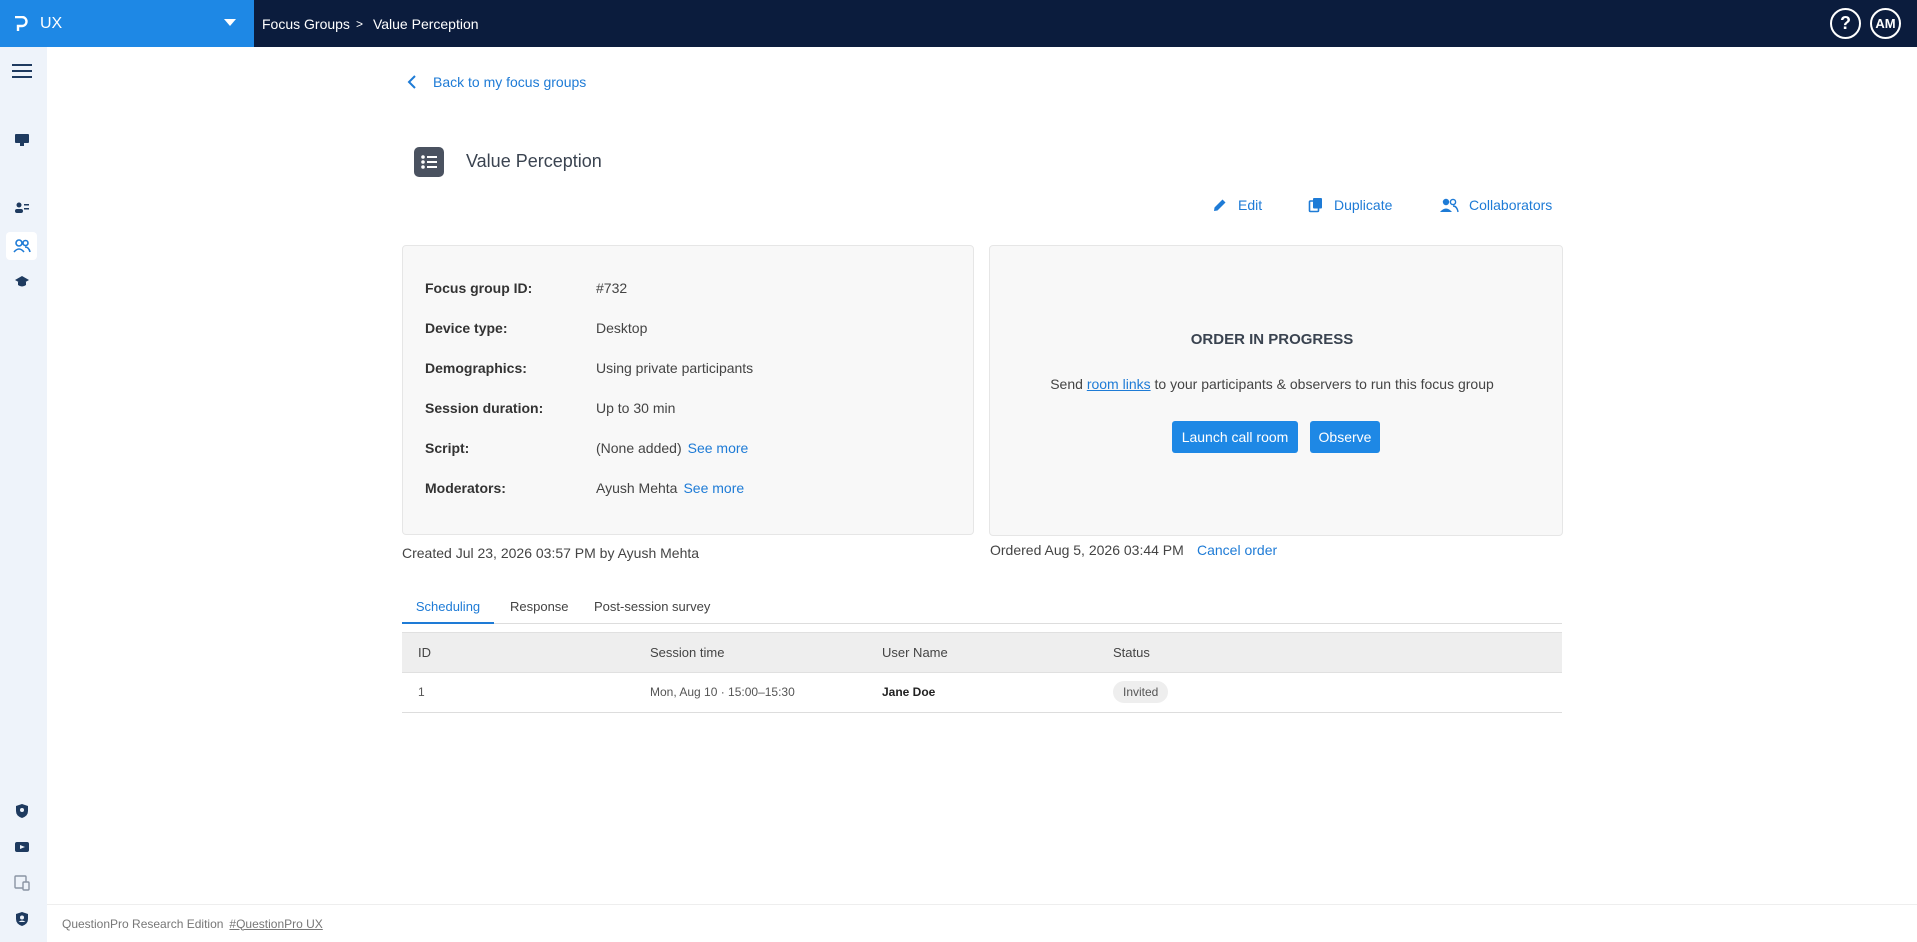 The image size is (1917, 942). What do you see at coordinates (21, 208) in the screenshot?
I see `participants-icon` at bounding box center [21, 208].